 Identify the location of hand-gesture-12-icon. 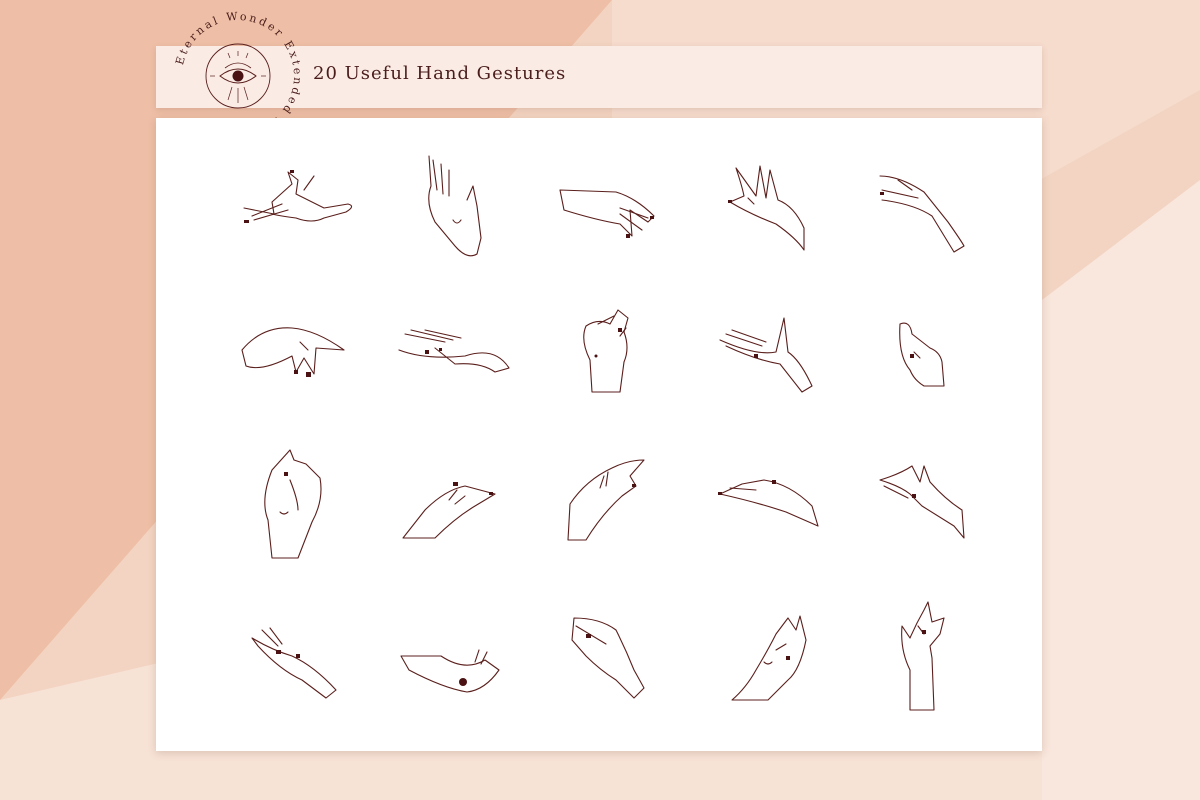
(460, 511).